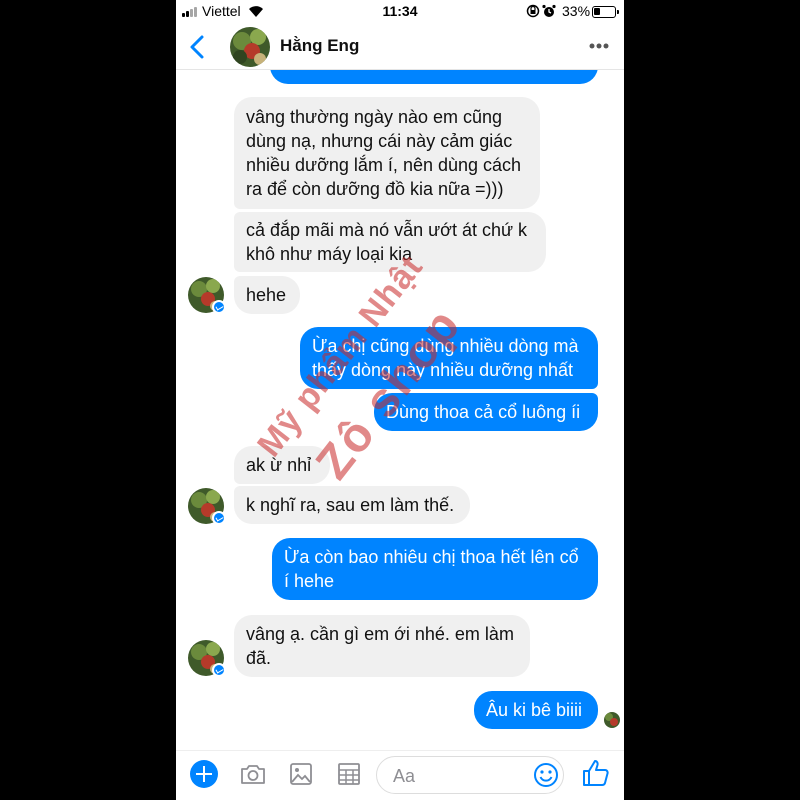  I want to click on message-received: ak ừ nhỉ, so click(282, 465).